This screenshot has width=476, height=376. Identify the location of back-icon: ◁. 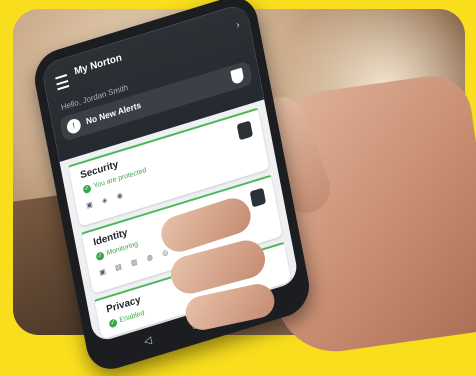
(147, 341).